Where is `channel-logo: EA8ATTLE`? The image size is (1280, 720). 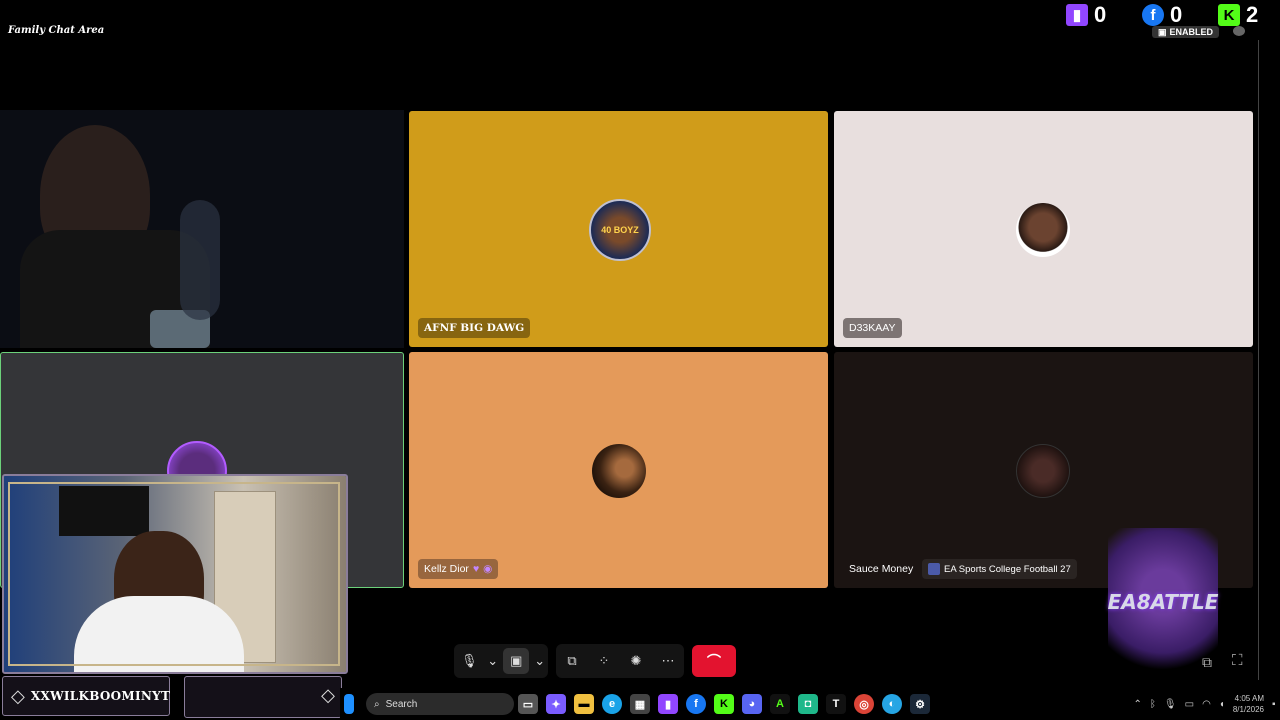 channel-logo: EA8ATTLE is located at coordinates (1163, 608).